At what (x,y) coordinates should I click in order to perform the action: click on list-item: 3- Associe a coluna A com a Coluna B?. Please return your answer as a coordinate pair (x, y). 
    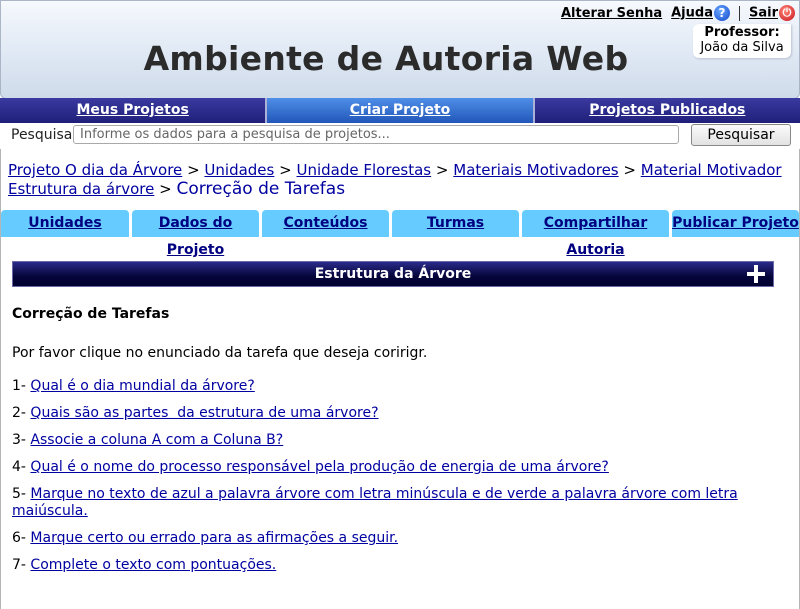
    Looking at the image, I should click on (392, 440).